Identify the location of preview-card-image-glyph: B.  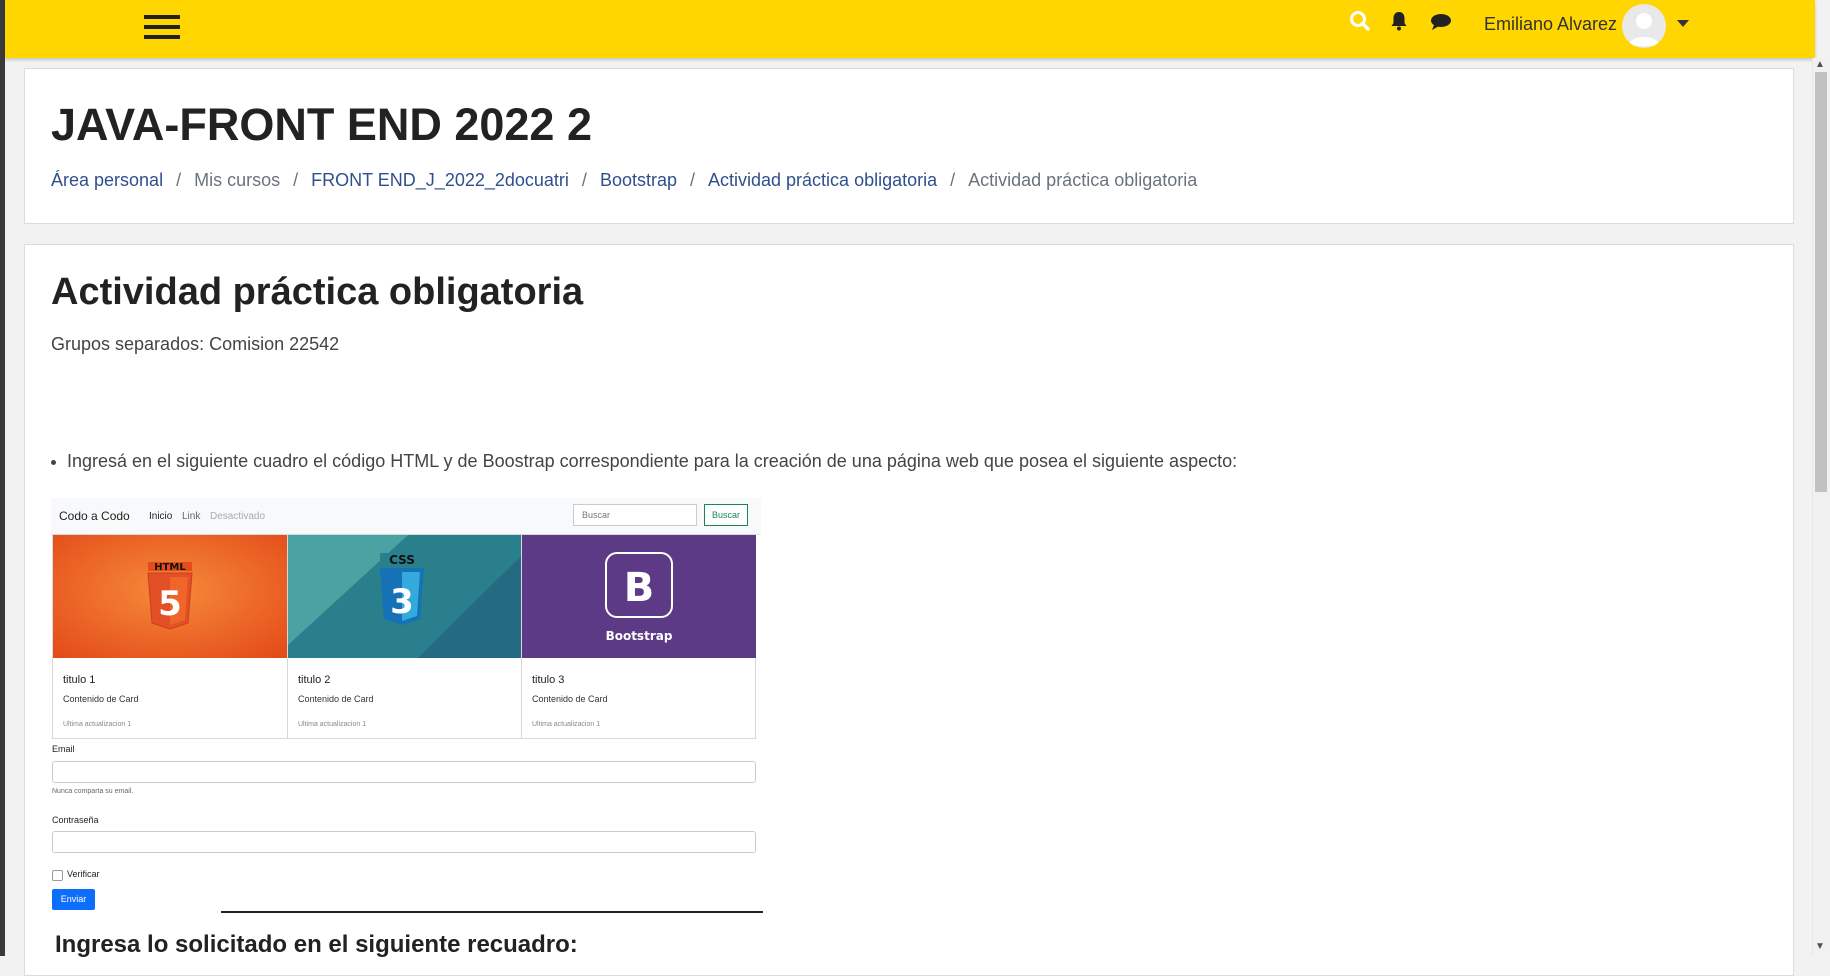
(639, 588).